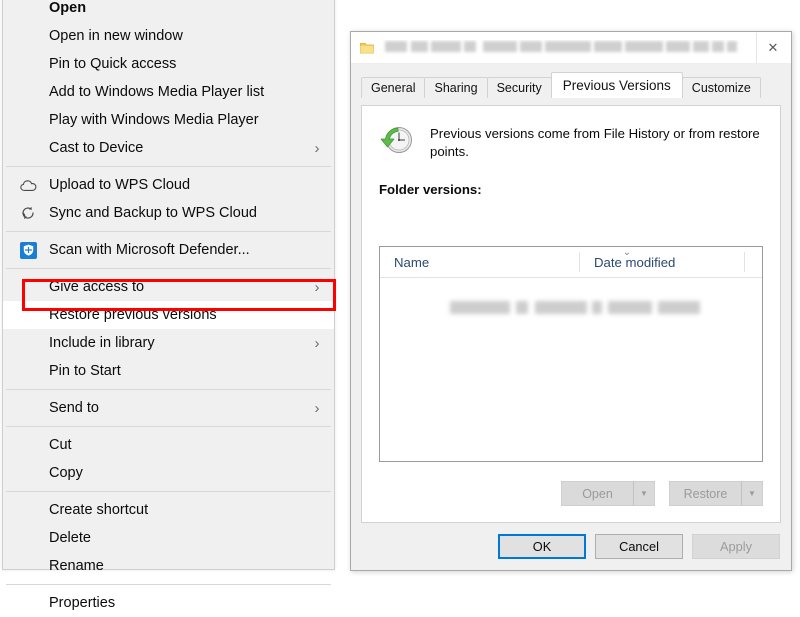 Image resolution: width=800 pixels, height=617 pixels. Describe the element at coordinates (168, 343) in the screenshot. I see `menu-item-include-in-library: Include in library ›` at that location.